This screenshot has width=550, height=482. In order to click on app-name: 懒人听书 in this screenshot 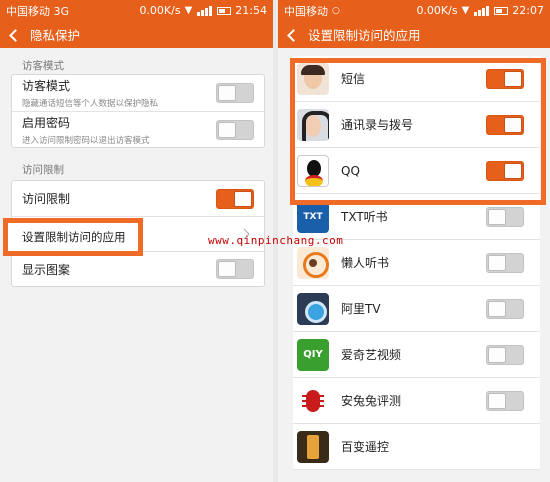, I will do `click(365, 263)`.